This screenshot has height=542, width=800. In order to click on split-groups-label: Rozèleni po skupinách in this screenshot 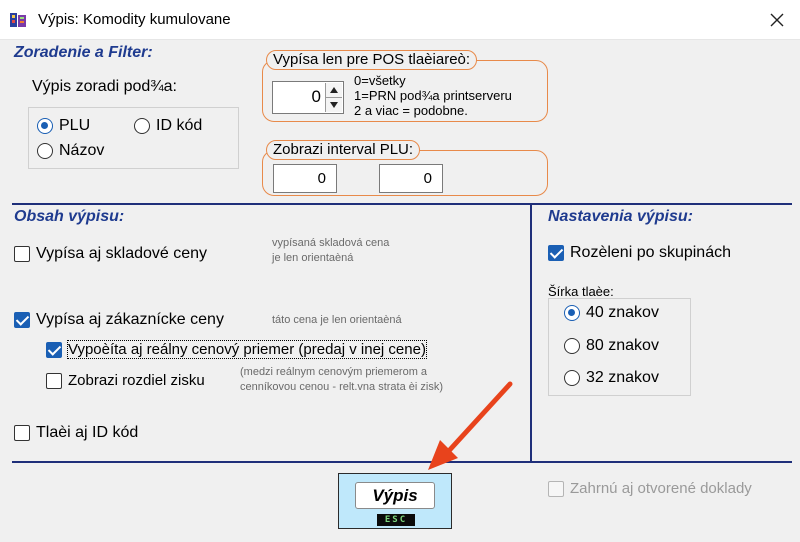, I will do `click(650, 252)`.